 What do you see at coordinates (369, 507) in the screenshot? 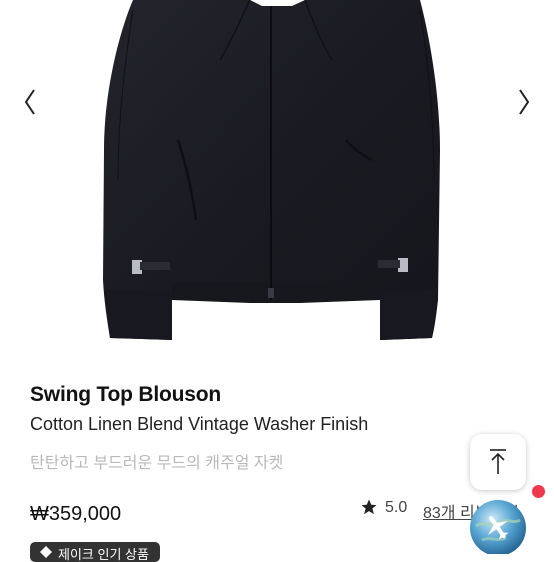
I see `star-icon` at bounding box center [369, 507].